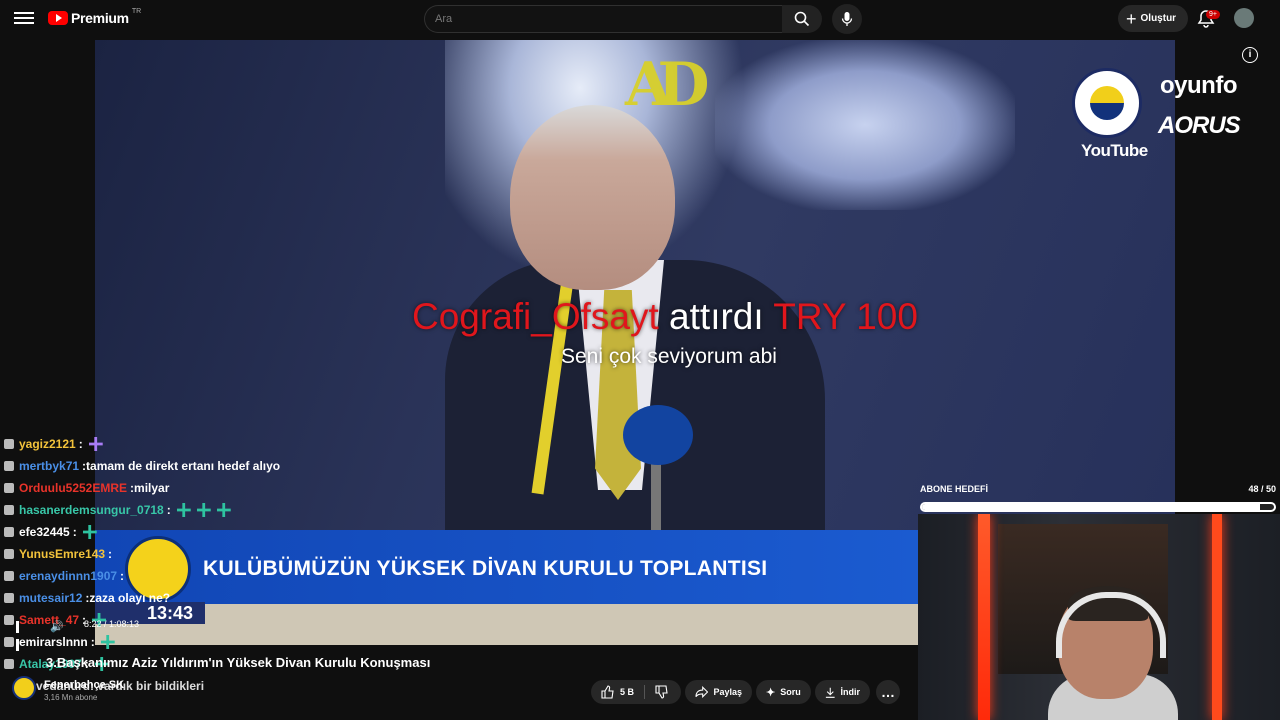  Describe the element at coordinates (57, 626) in the screenshot. I see `volume-icon: 🔊` at that location.